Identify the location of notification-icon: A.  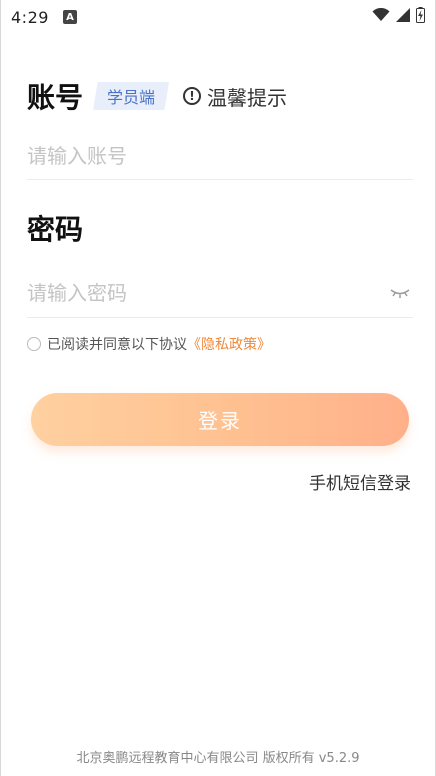
(69, 17).